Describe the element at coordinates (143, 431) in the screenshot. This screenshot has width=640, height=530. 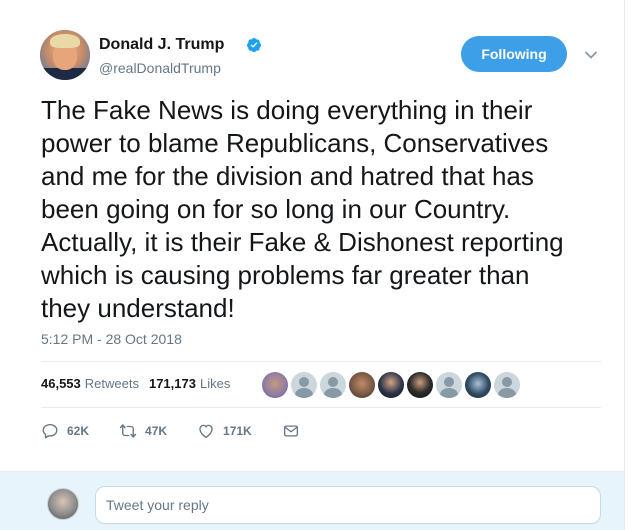
I see `retweet-action: 47K` at that location.